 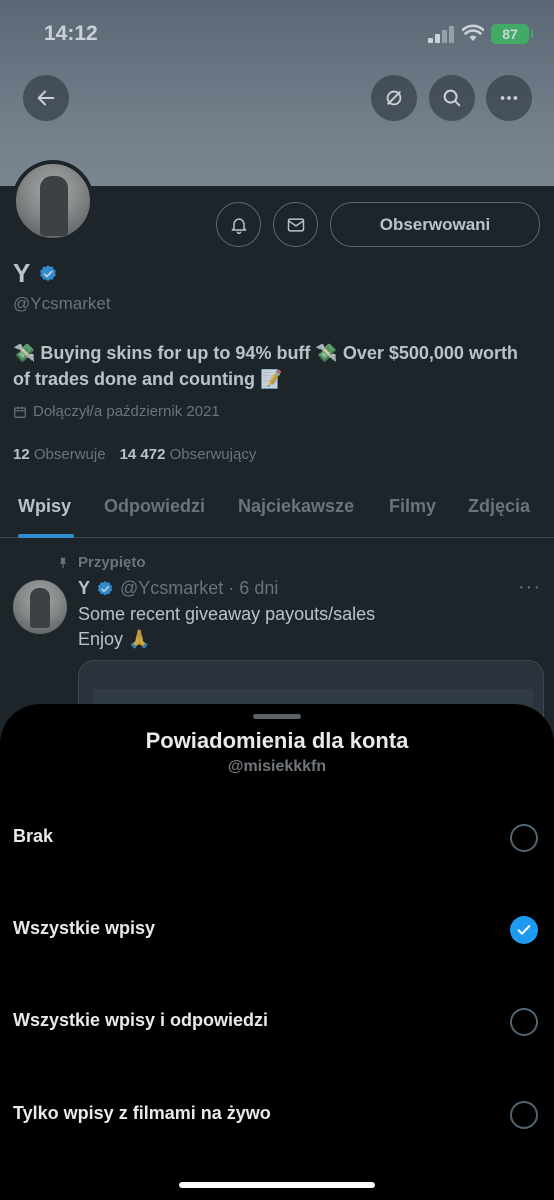 What do you see at coordinates (141, 1020) in the screenshot?
I see `option-label: Wszystkie wpisy i odpowiedzi` at bounding box center [141, 1020].